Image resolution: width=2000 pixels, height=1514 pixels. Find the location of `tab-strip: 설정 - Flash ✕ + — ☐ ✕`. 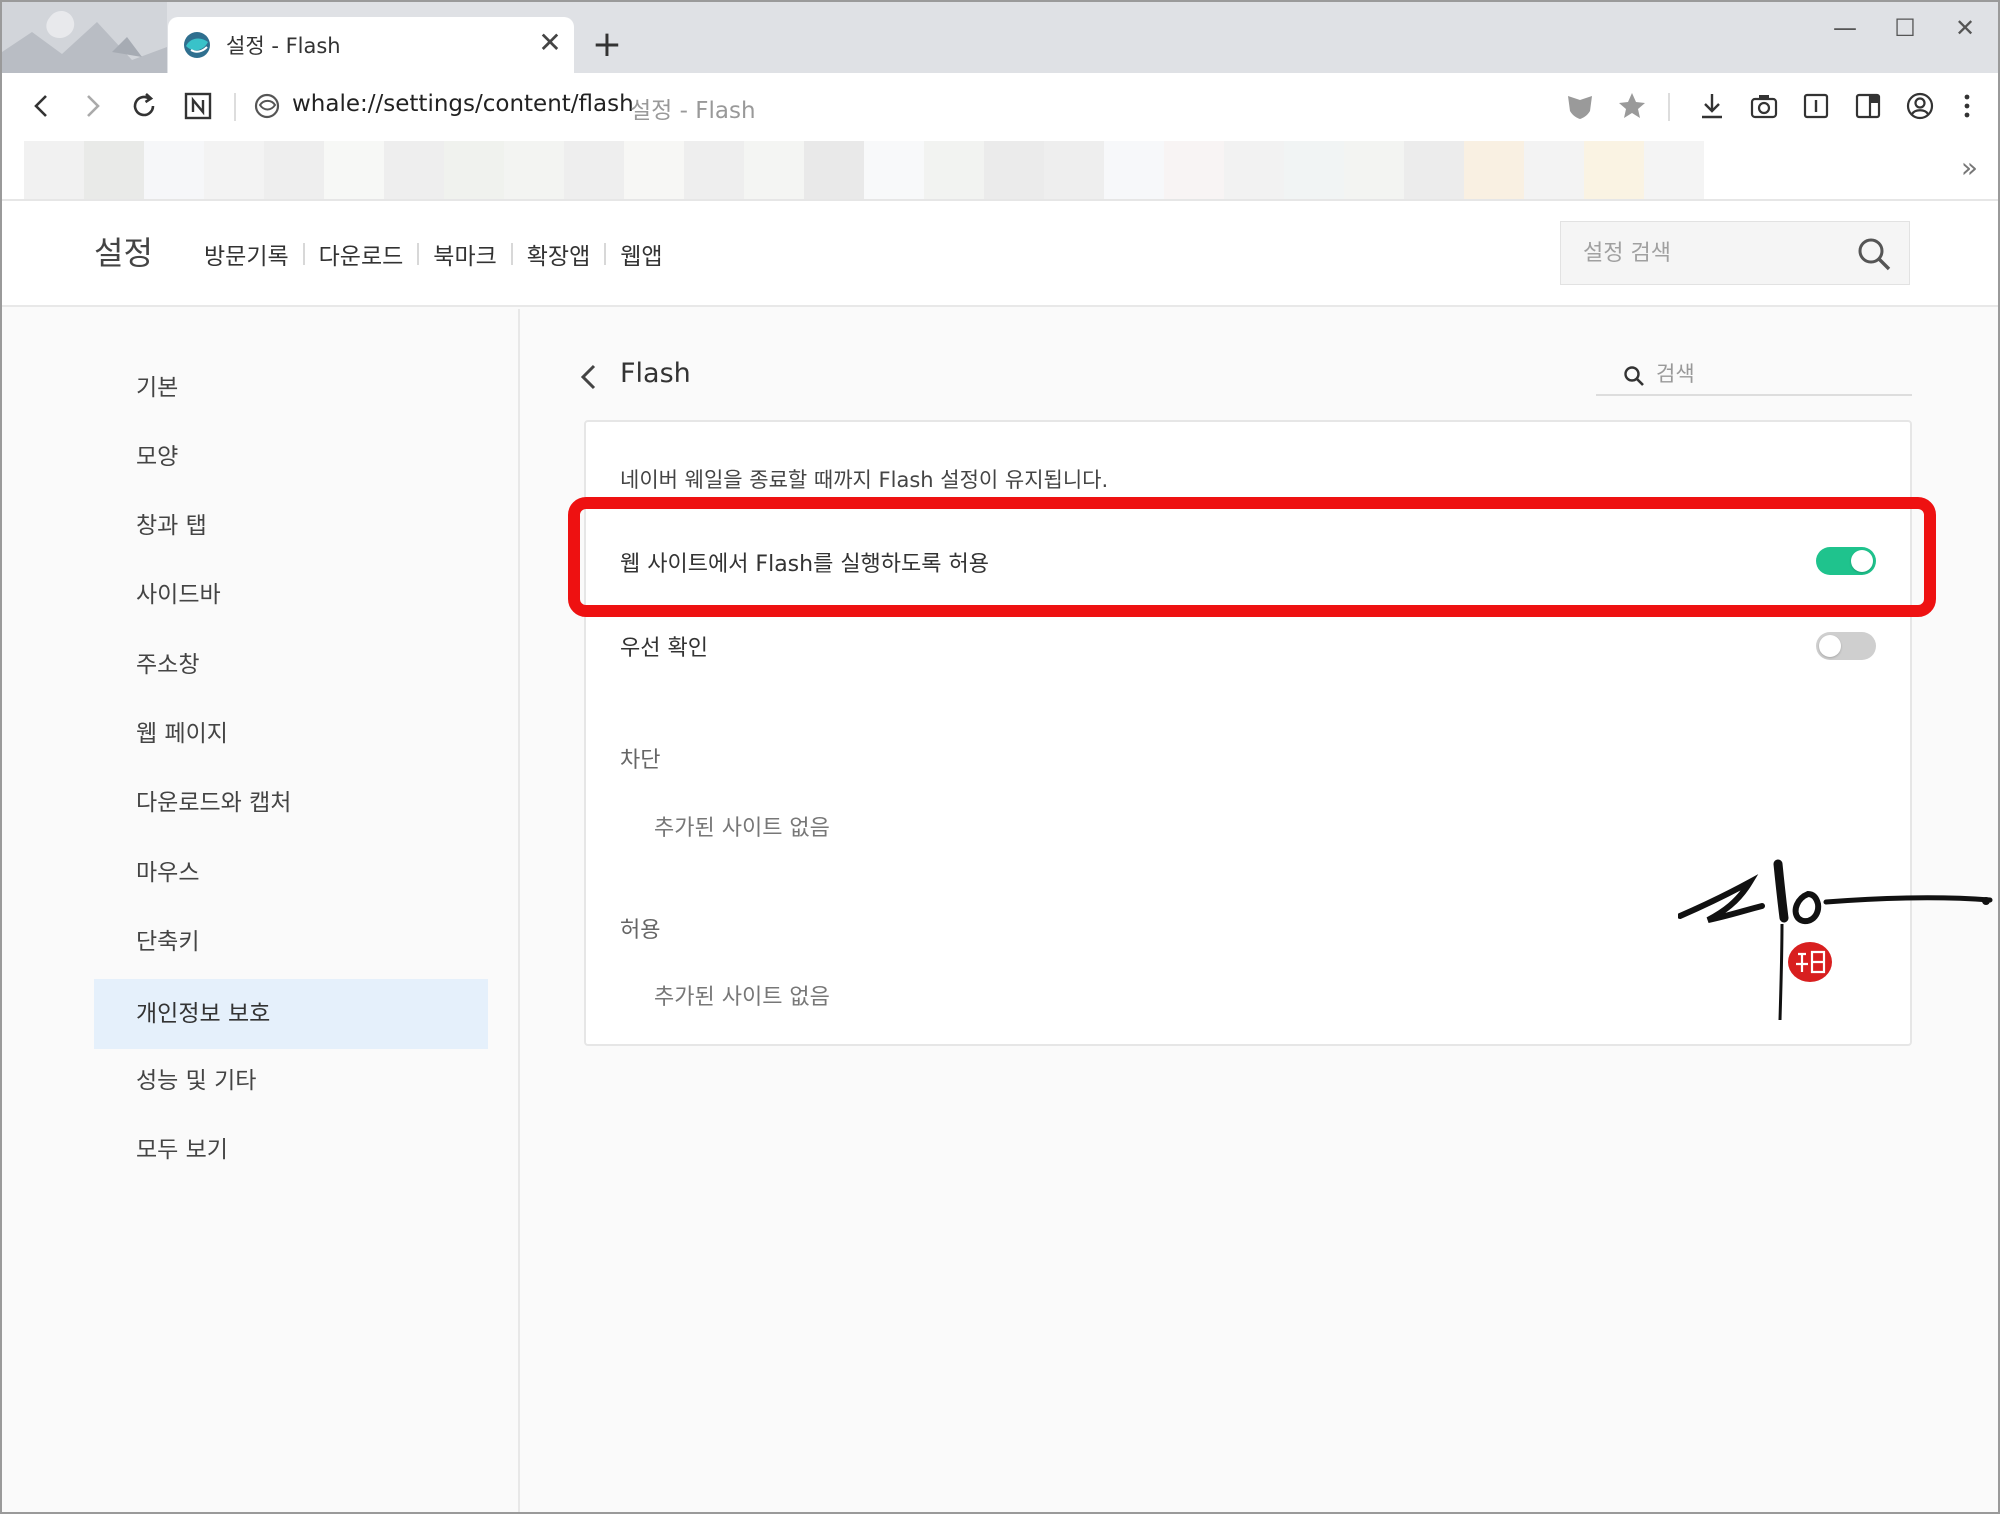

tab-strip: 설정 - Flash ✕ + — ☐ ✕ is located at coordinates (1000, 37).